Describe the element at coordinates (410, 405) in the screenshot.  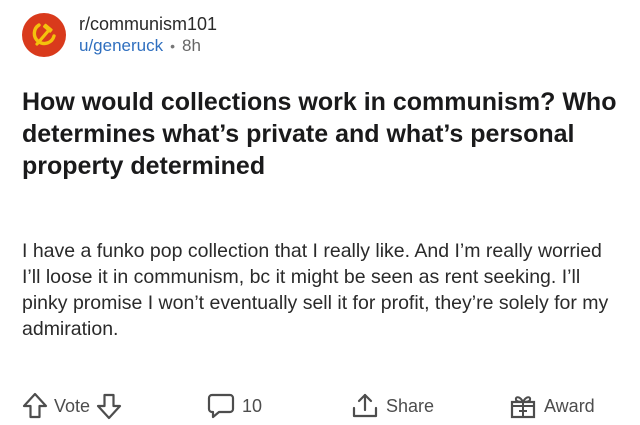
I see `share-label: Share` at that location.